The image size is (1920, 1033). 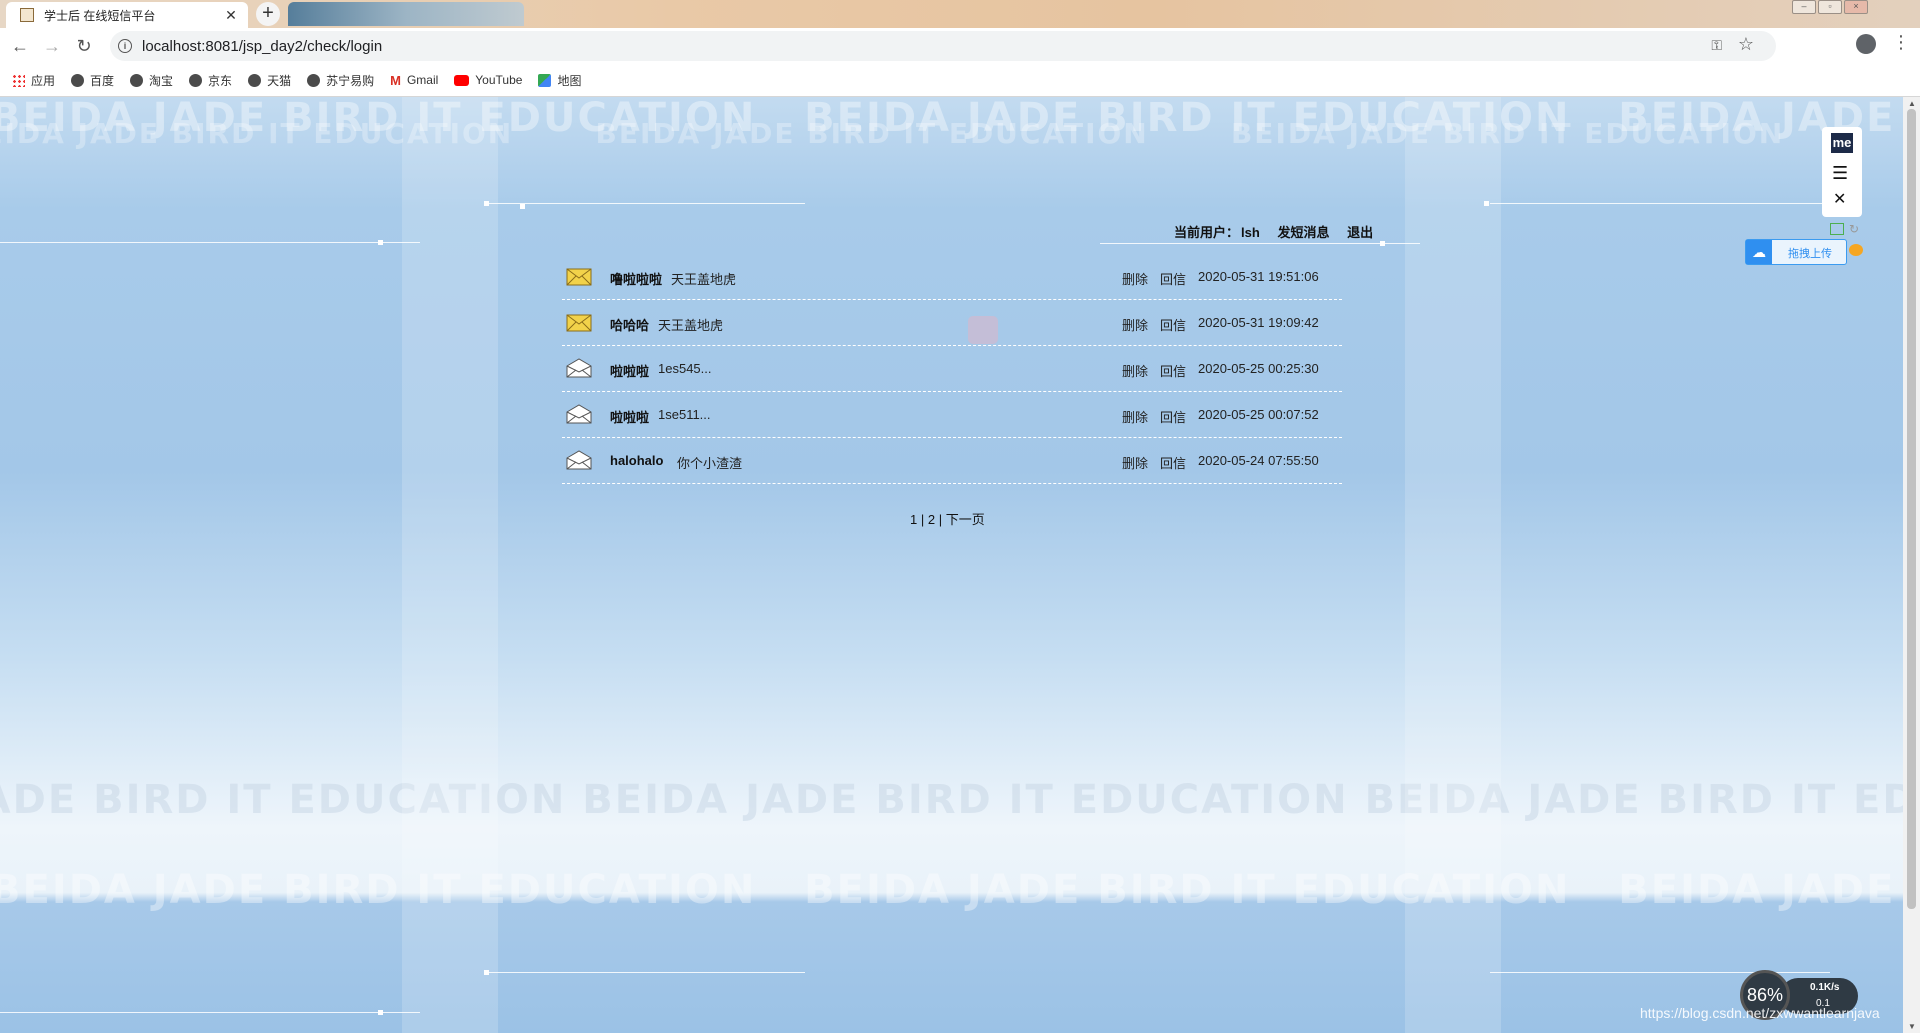 I want to click on message-title: 你个小渣渣, so click(x=709, y=462).